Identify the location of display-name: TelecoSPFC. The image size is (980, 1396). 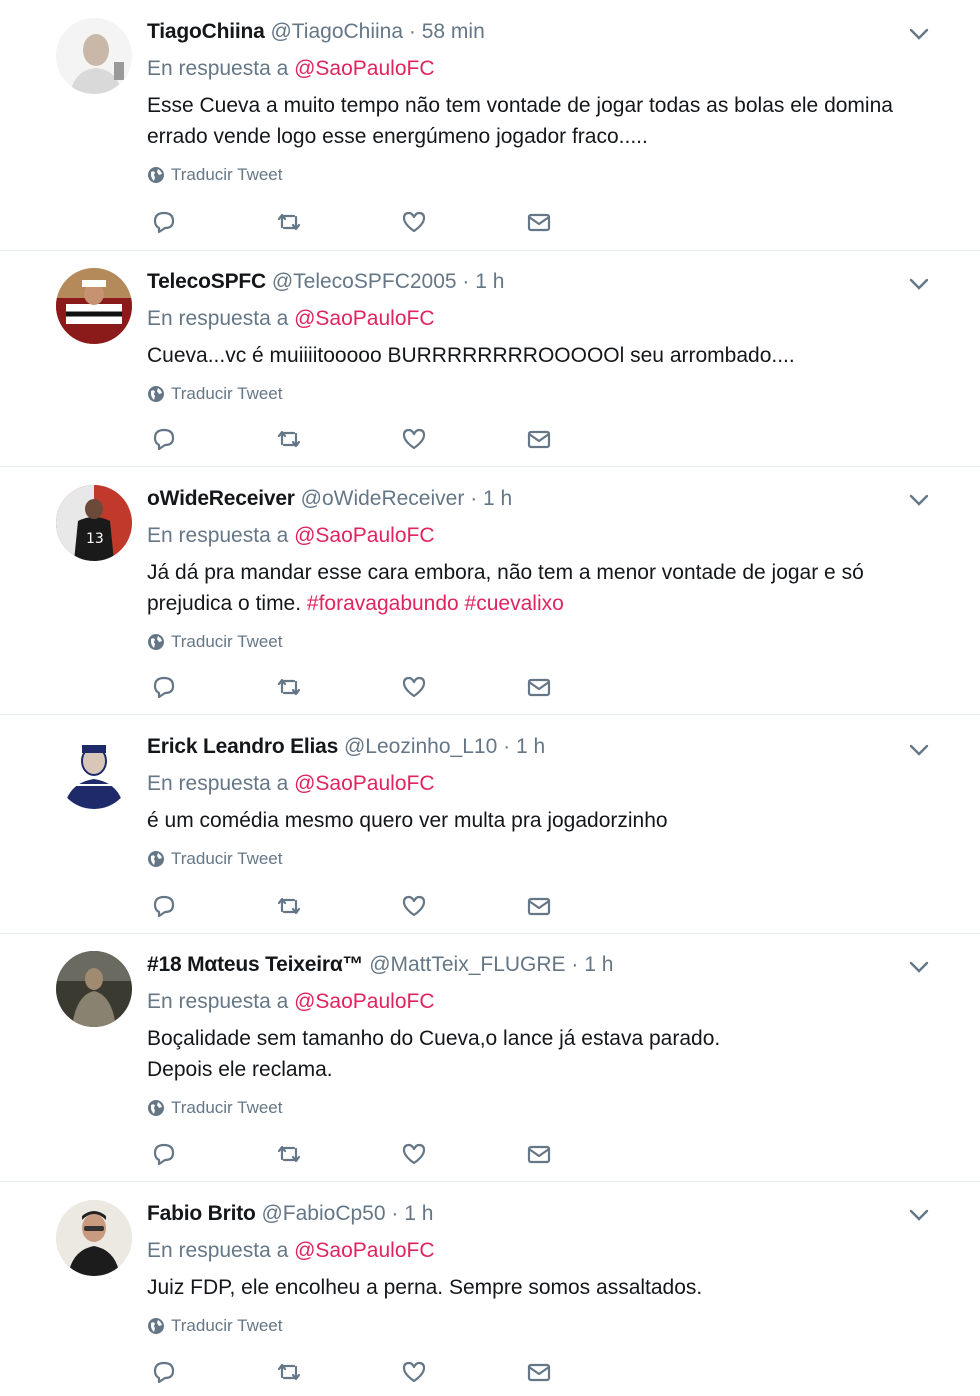
(206, 281).